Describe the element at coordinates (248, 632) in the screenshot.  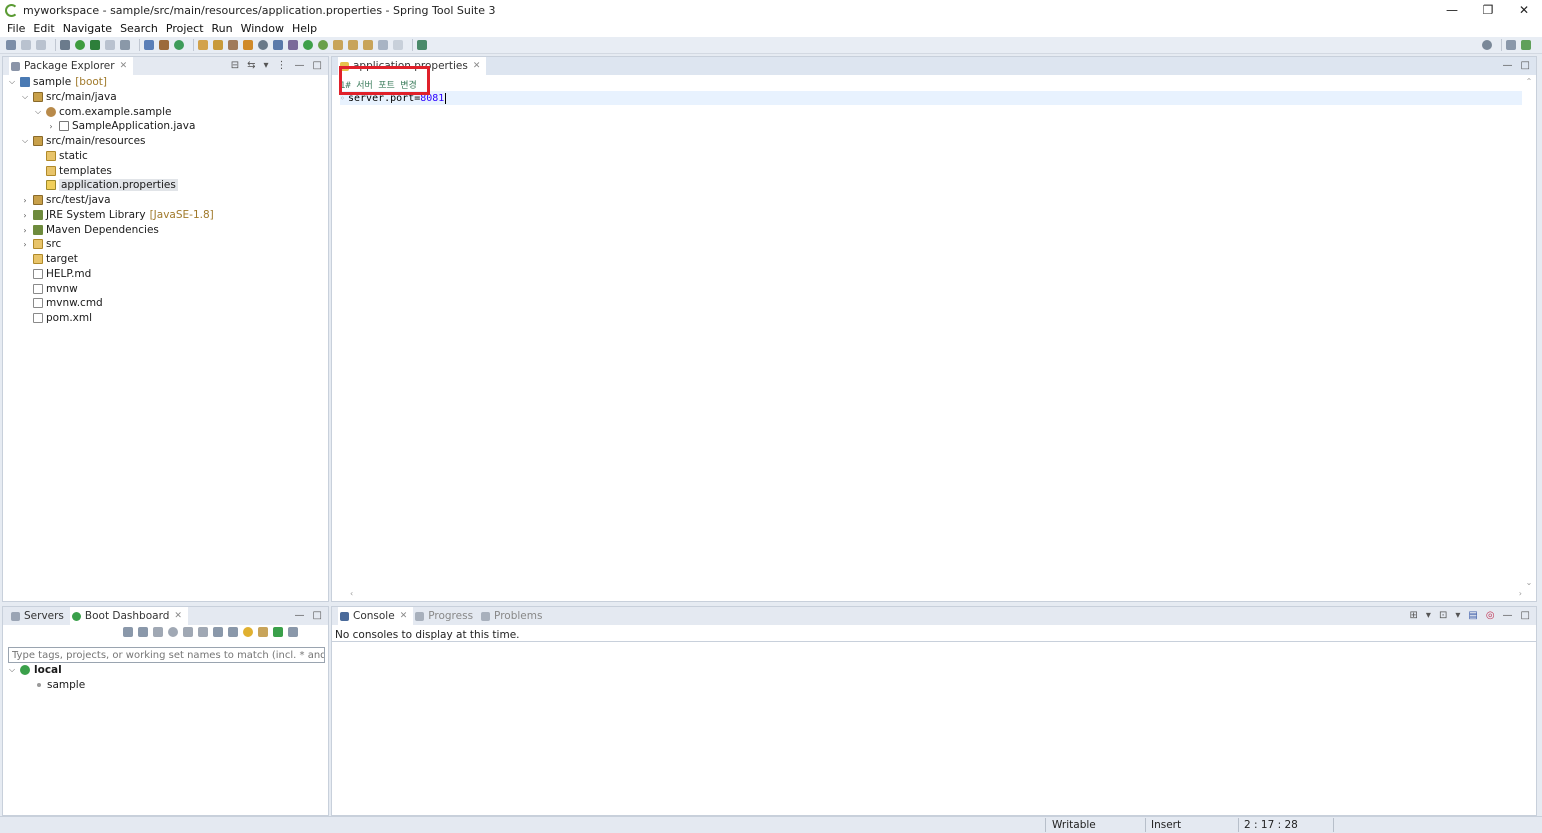
I see `lightbulb-icon` at that location.